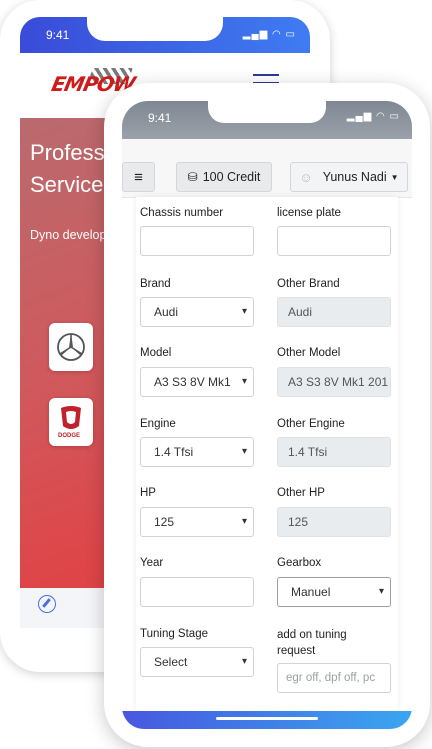 Image resolution: width=432 pixels, height=749 pixels. What do you see at coordinates (155, 284) in the screenshot?
I see `brand-label: Brand` at bounding box center [155, 284].